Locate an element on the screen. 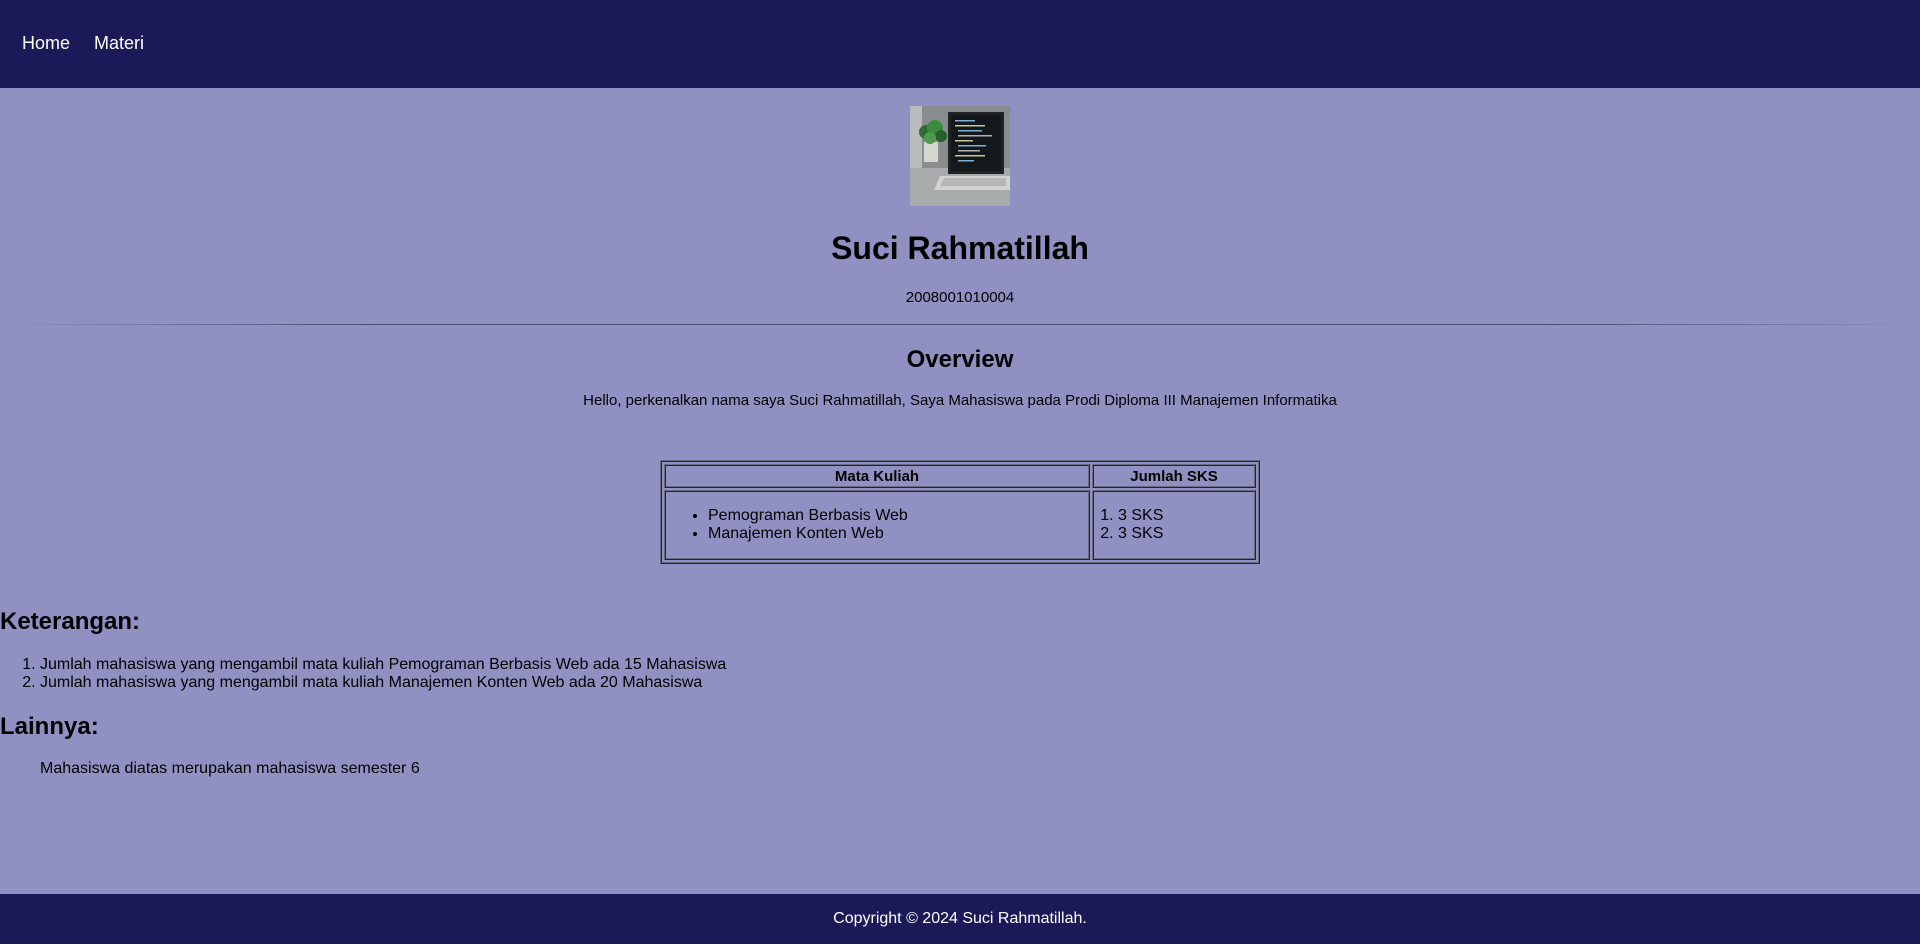  profile-name: Suci Rahmatillah is located at coordinates (960, 248).